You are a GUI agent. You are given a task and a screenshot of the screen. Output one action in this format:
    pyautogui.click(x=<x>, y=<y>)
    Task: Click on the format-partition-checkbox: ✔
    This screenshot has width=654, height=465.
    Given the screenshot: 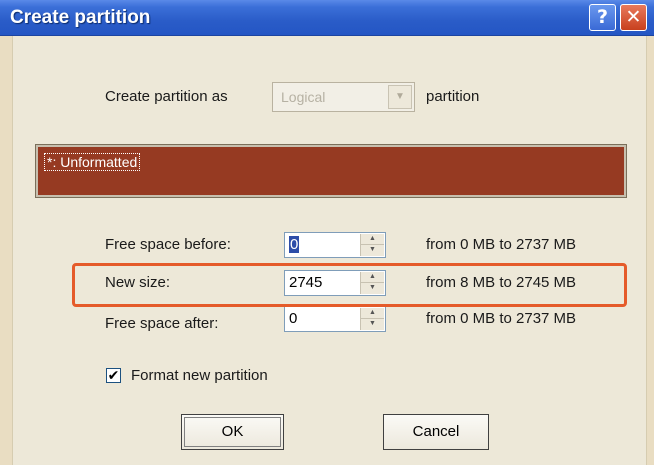 What is the action you would take?
    pyautogui.click(x=113, y=375)
    